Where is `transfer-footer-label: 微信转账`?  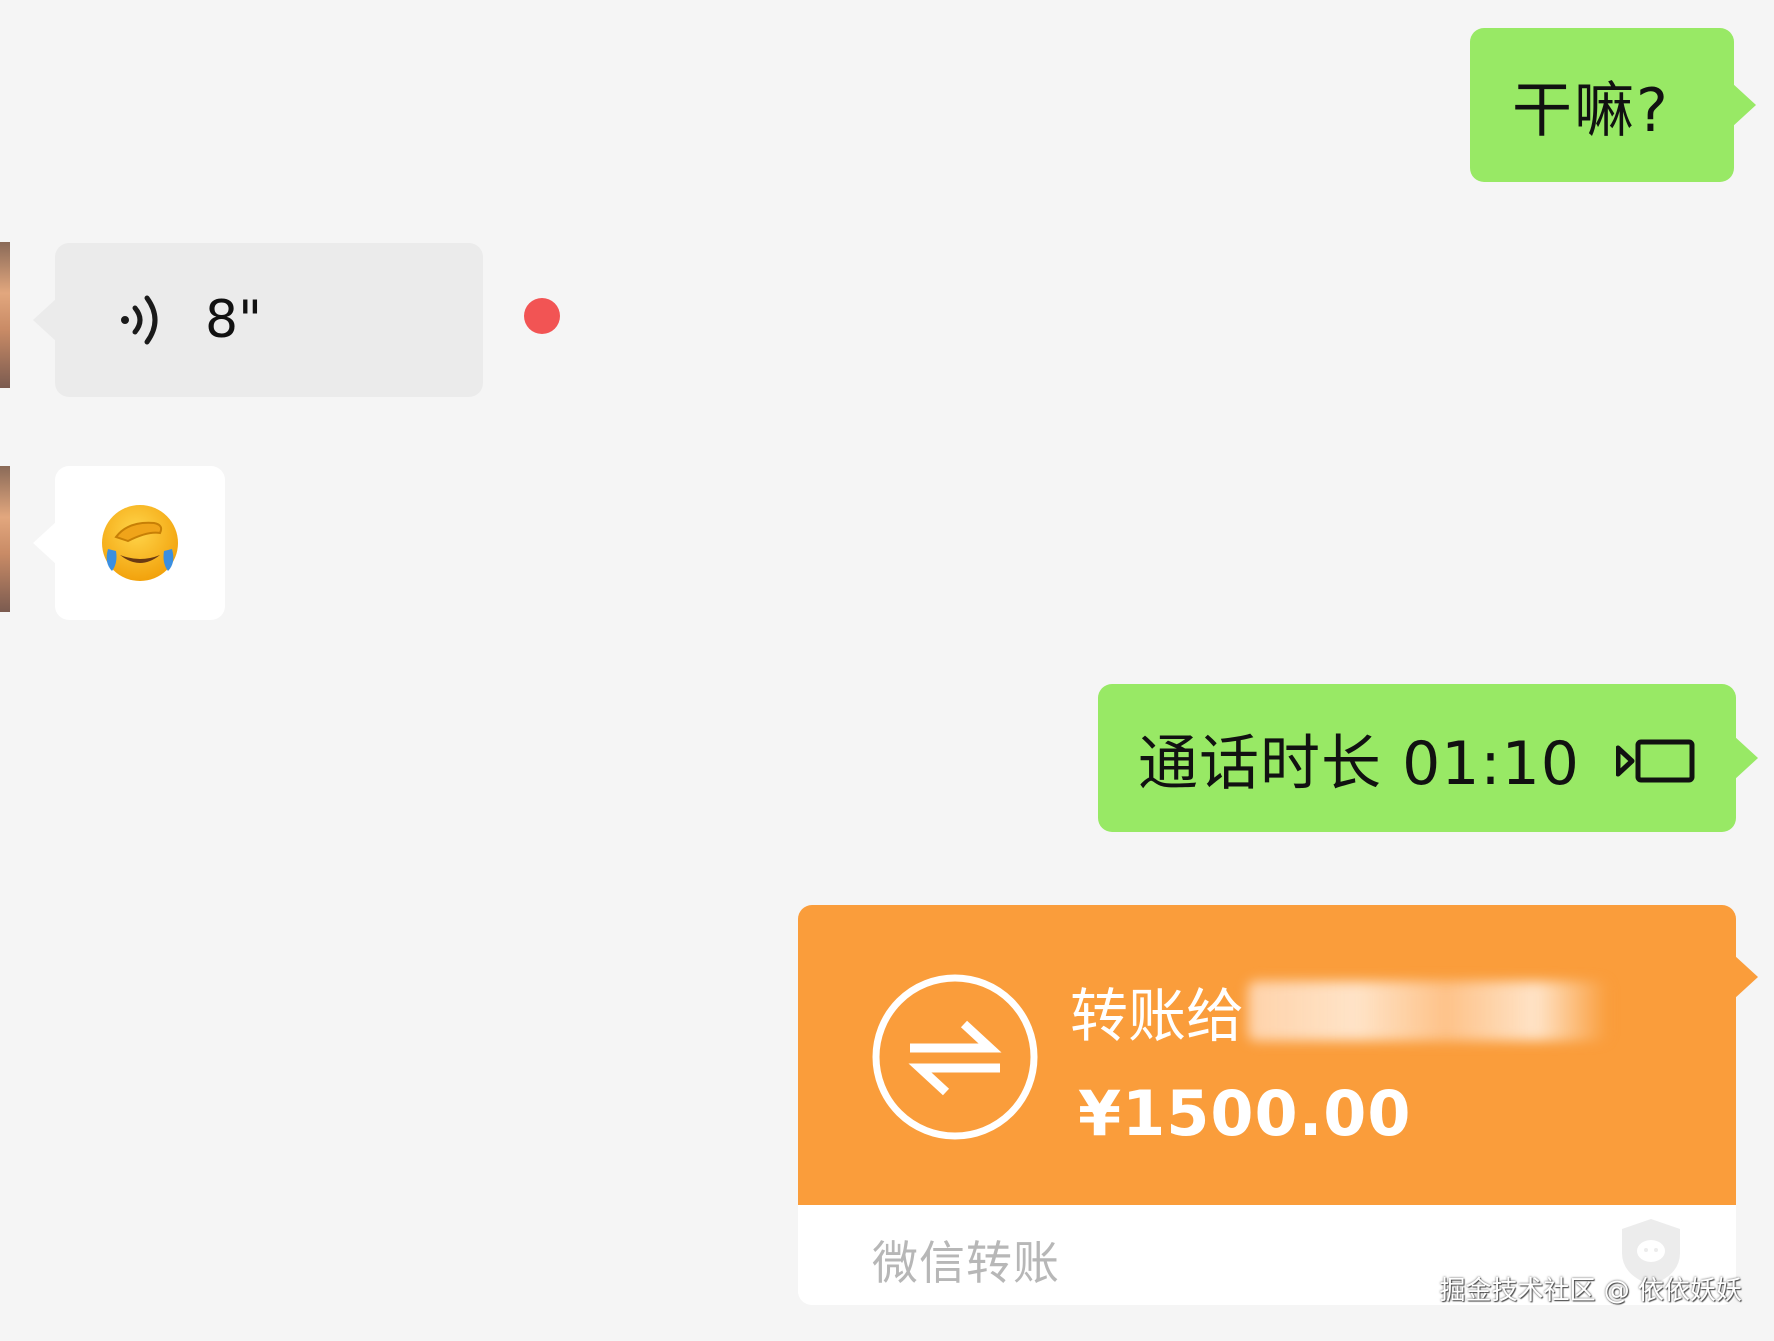
transfer-footer-label: 微信转账 is located at coordinates (966, 1263).